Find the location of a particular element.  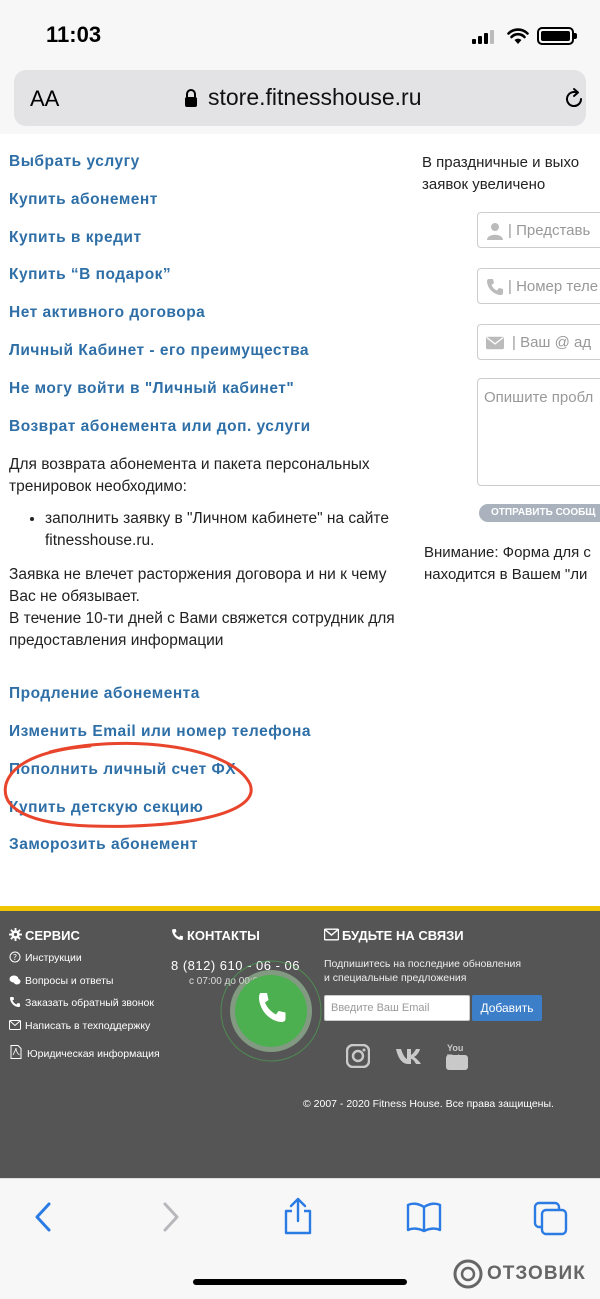

footer-accent-line is located at coordinates (300, 908).